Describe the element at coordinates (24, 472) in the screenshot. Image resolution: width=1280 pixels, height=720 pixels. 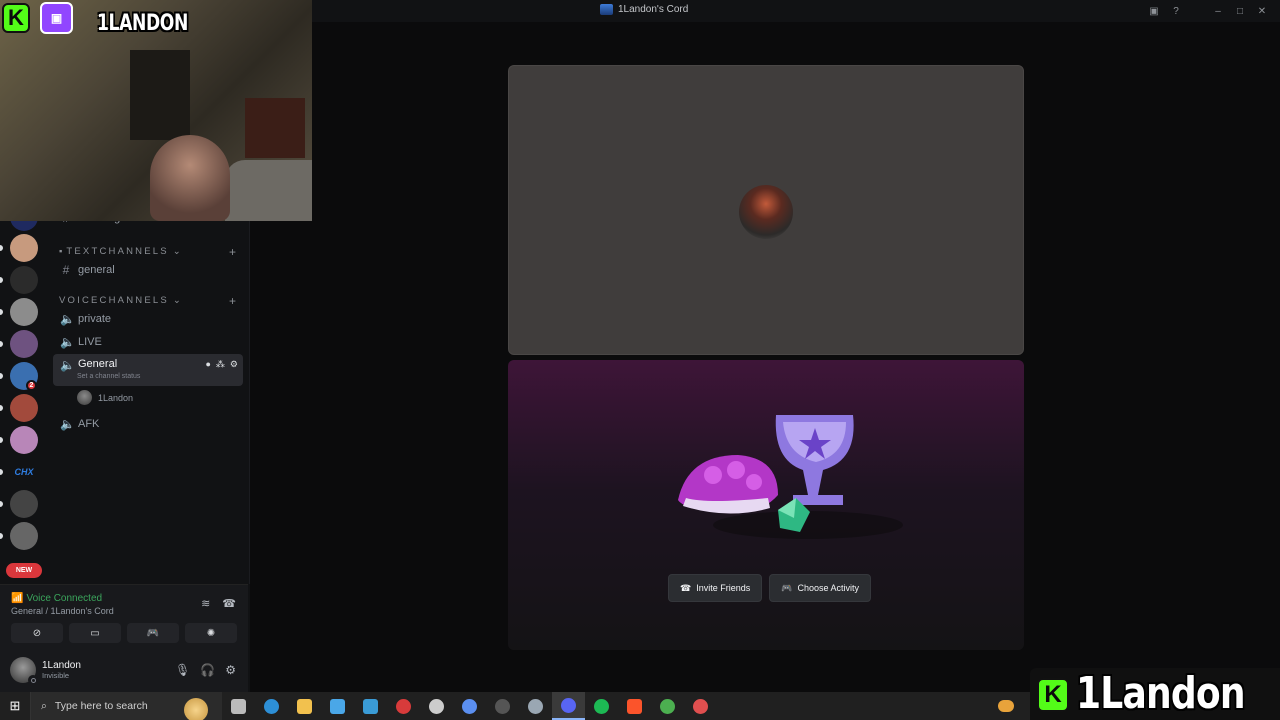
I see `server-chx: CHX` at that location.